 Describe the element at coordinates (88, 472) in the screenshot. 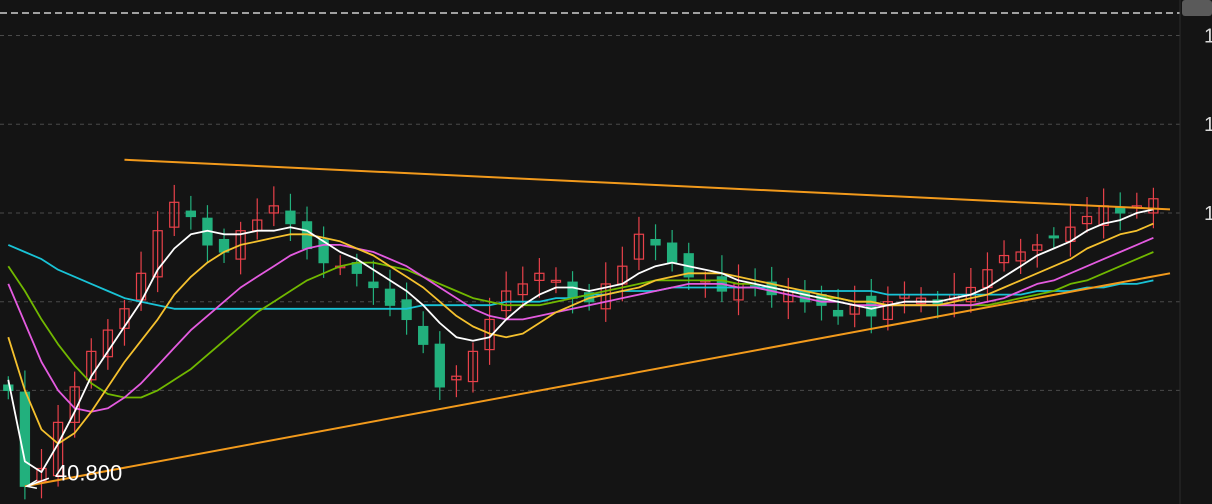

I see `low-price-label: 40.800` at that location.